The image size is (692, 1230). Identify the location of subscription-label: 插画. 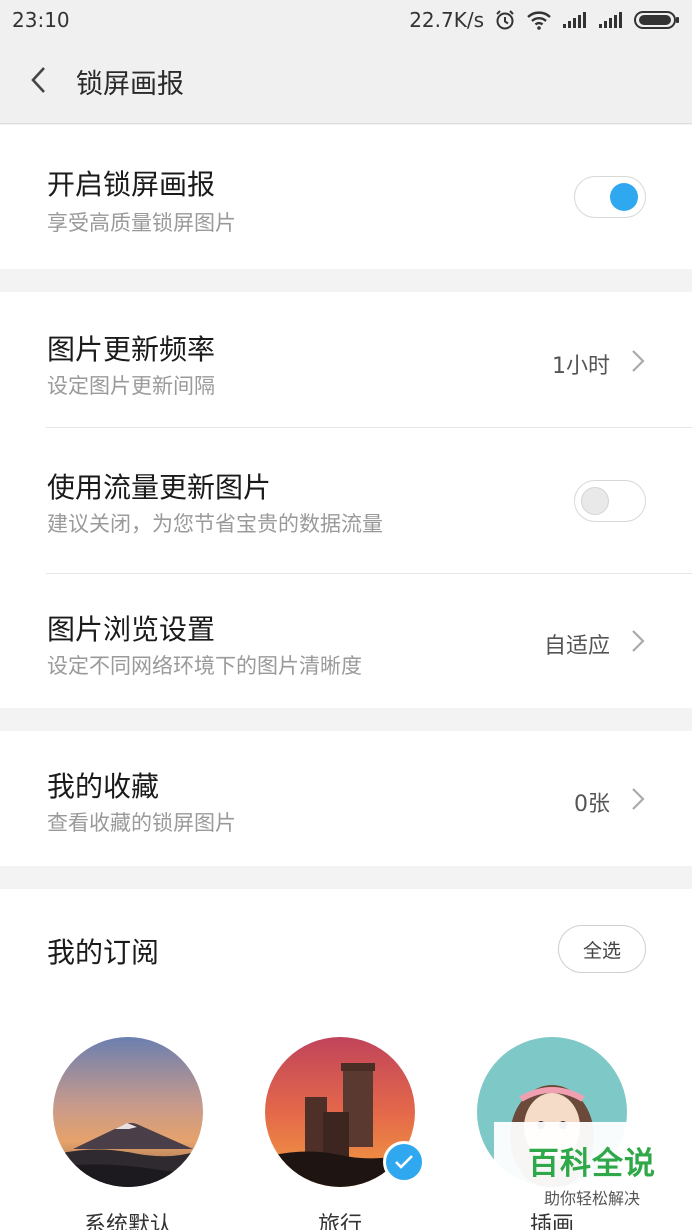
(551, 1221).